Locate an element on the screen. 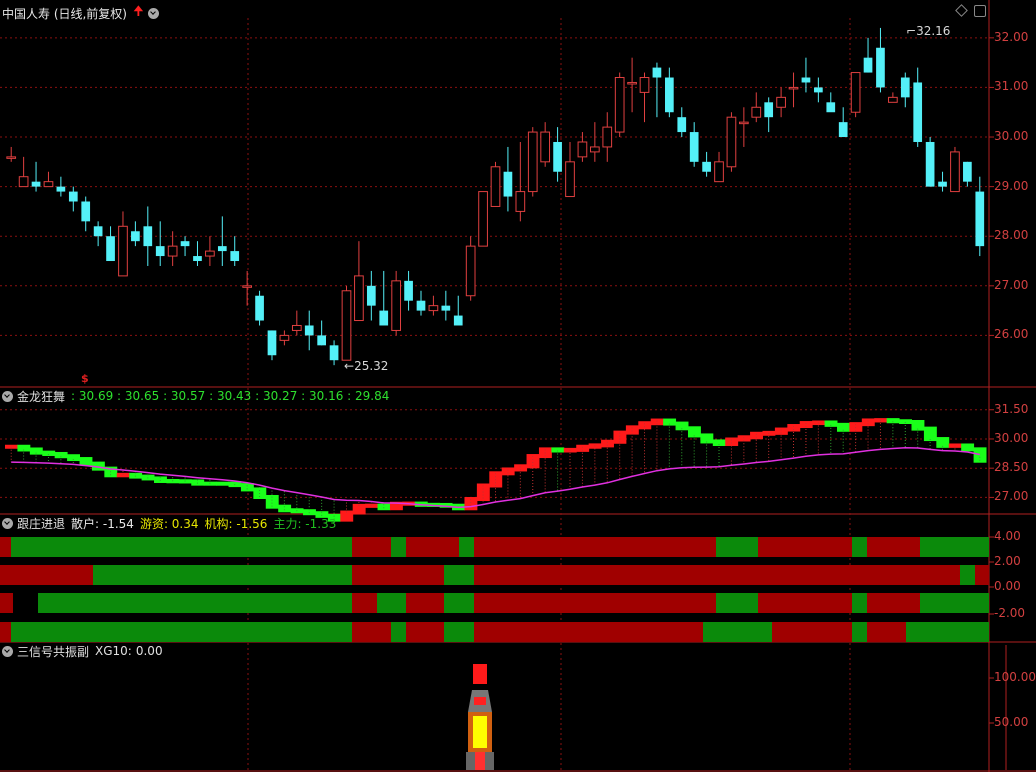 Image resolution: width=1036 pixels, height=772 pixels. price-tick-label: 28.00 is located at coordinates (1011, 235).